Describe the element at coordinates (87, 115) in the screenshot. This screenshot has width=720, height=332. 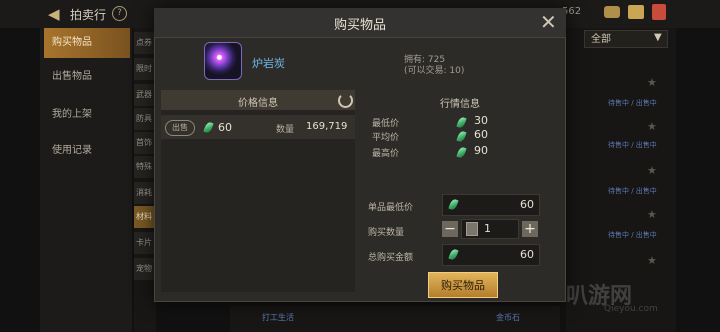
I see `sidebar-item-my-listings: 我的上架` at that location.